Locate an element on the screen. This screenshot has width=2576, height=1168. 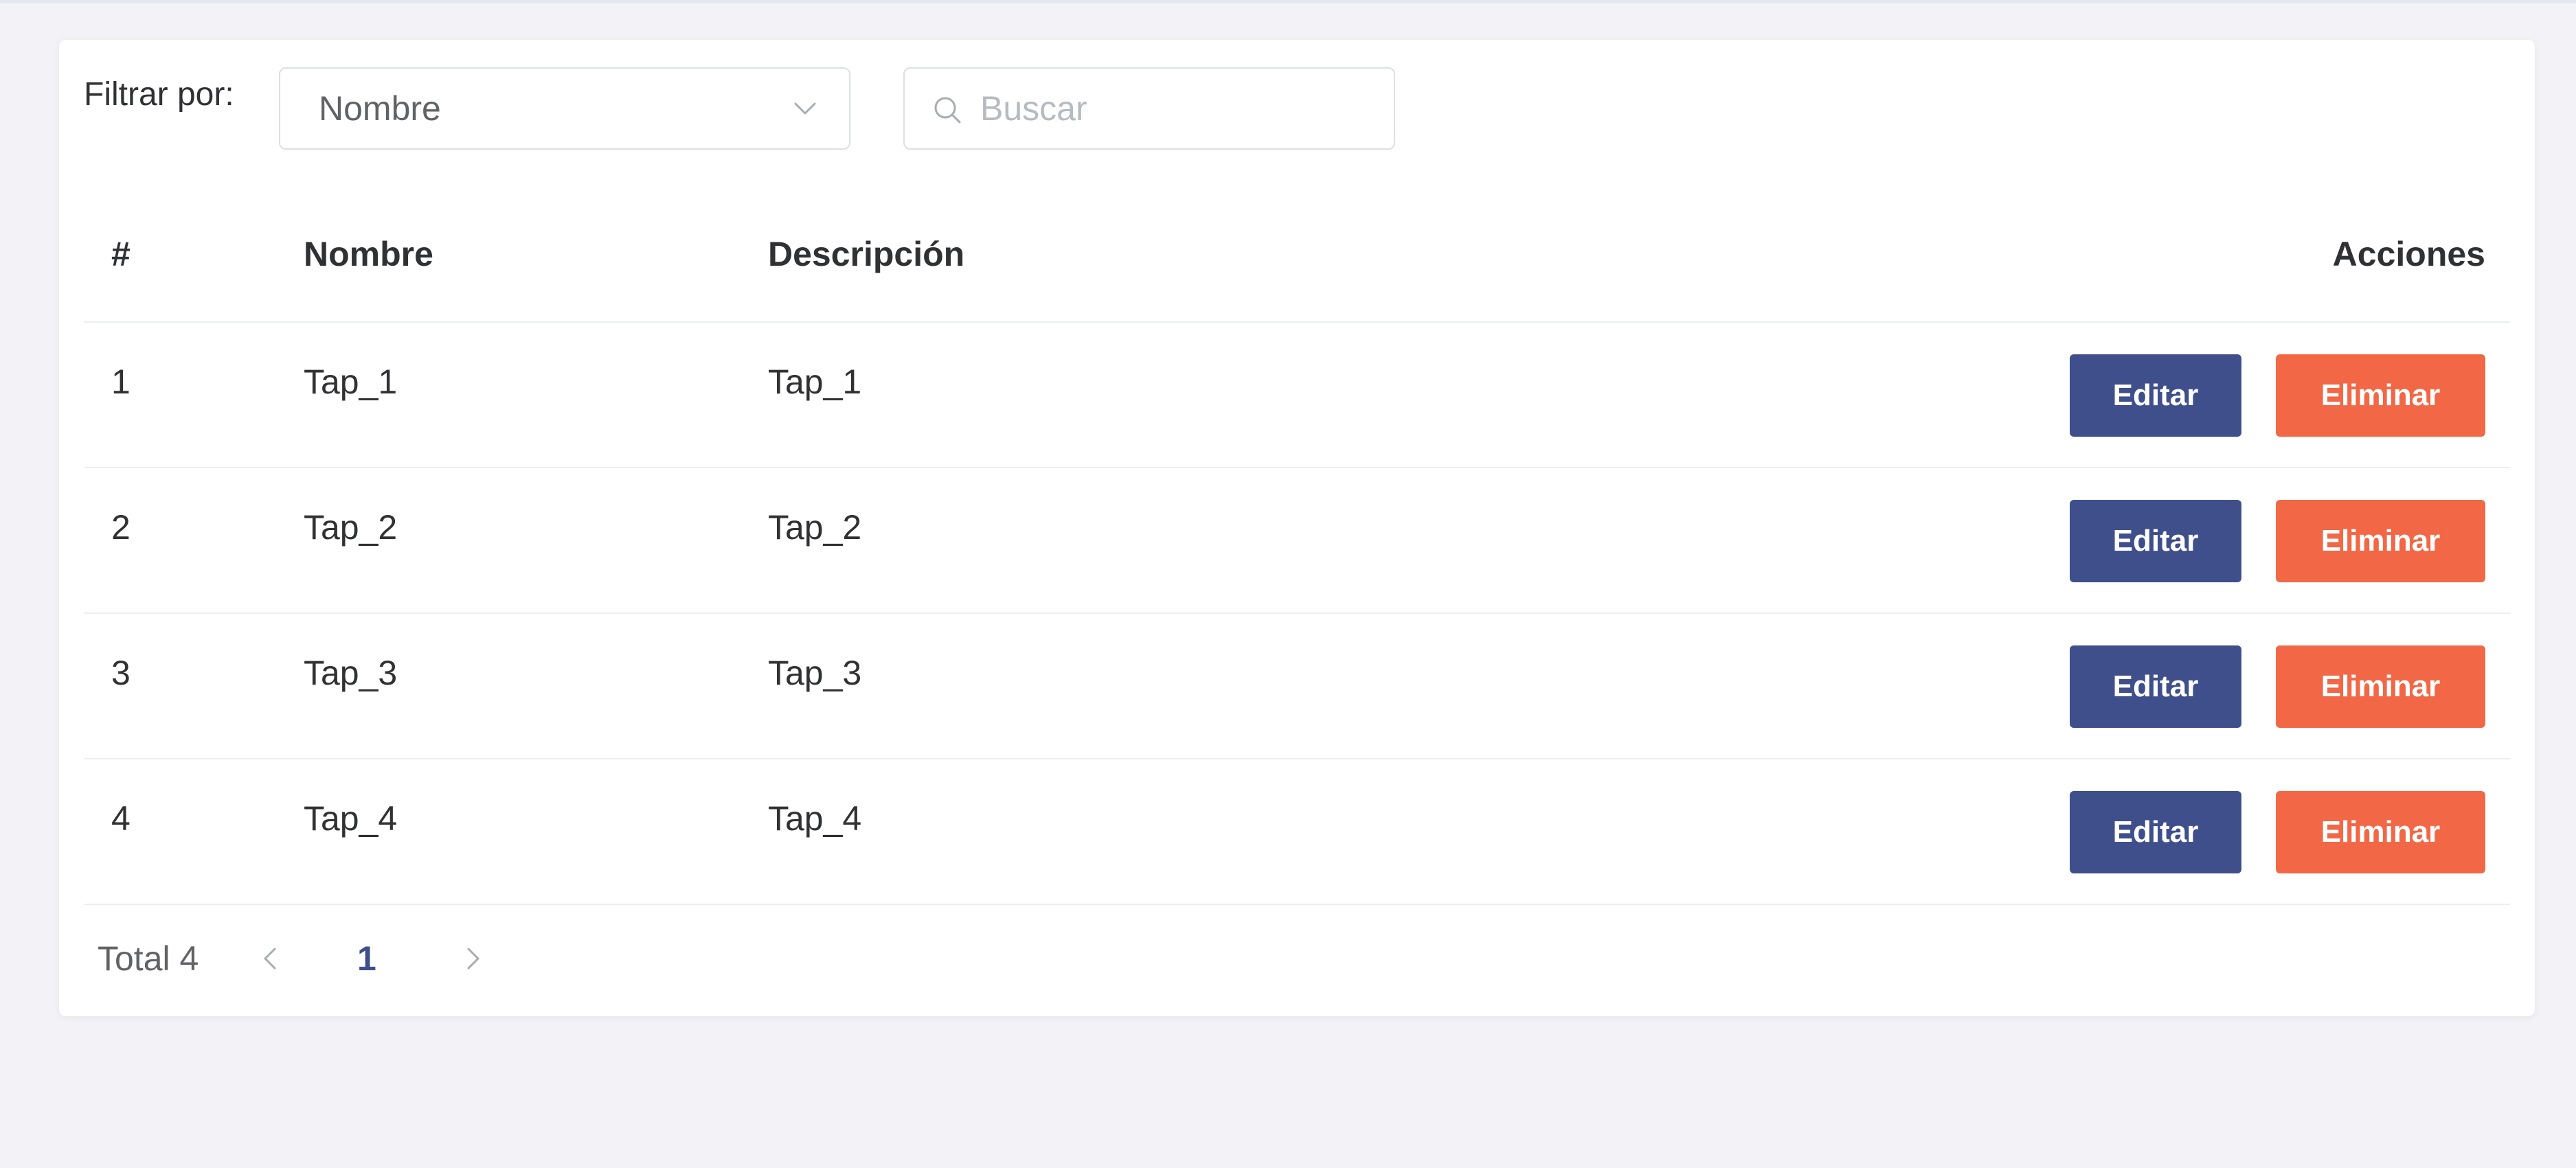
pagination: Total 4 1 is located at coordinates (338, 958).